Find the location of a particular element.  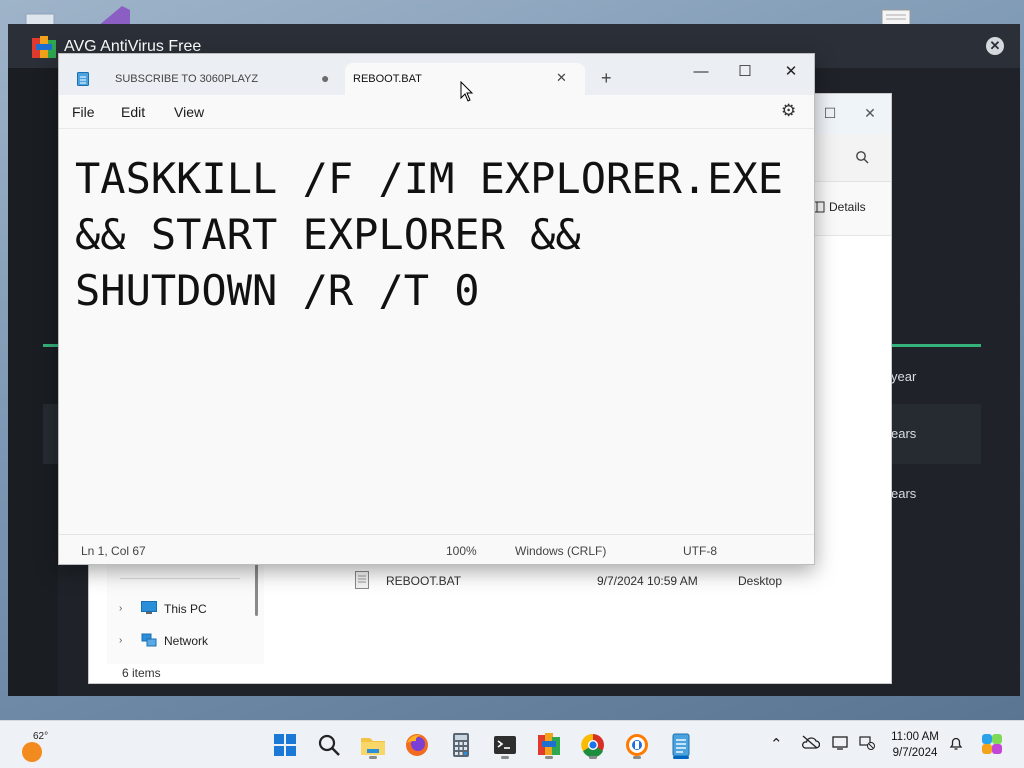

line-endings: Windows (CRLF) is located at coordinates (561, 551).